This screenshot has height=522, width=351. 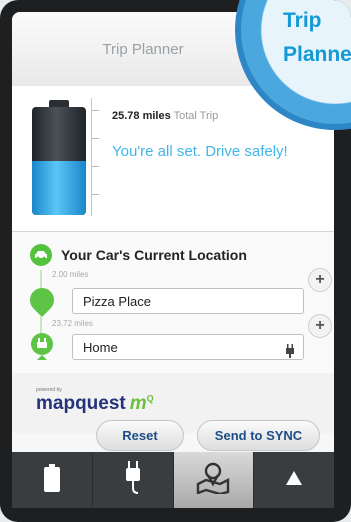 I want to click on mapquest-superscript: Q, so click(x=150, y=398).